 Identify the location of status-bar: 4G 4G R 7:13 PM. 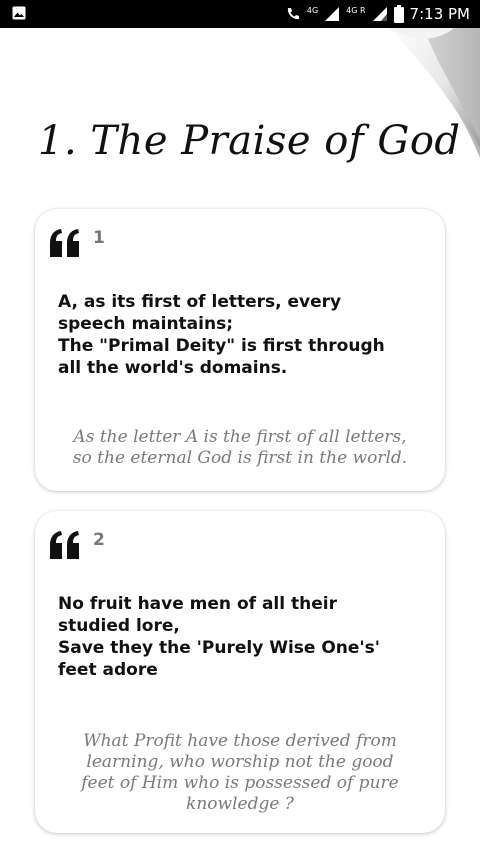
(240, 14).